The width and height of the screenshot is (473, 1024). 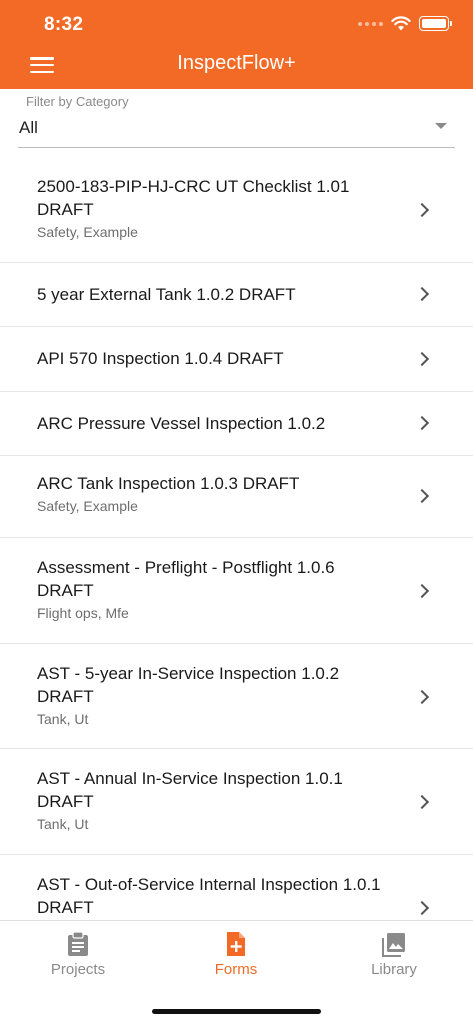 I want to click on home-indicator, so click(x=236, y=1011).